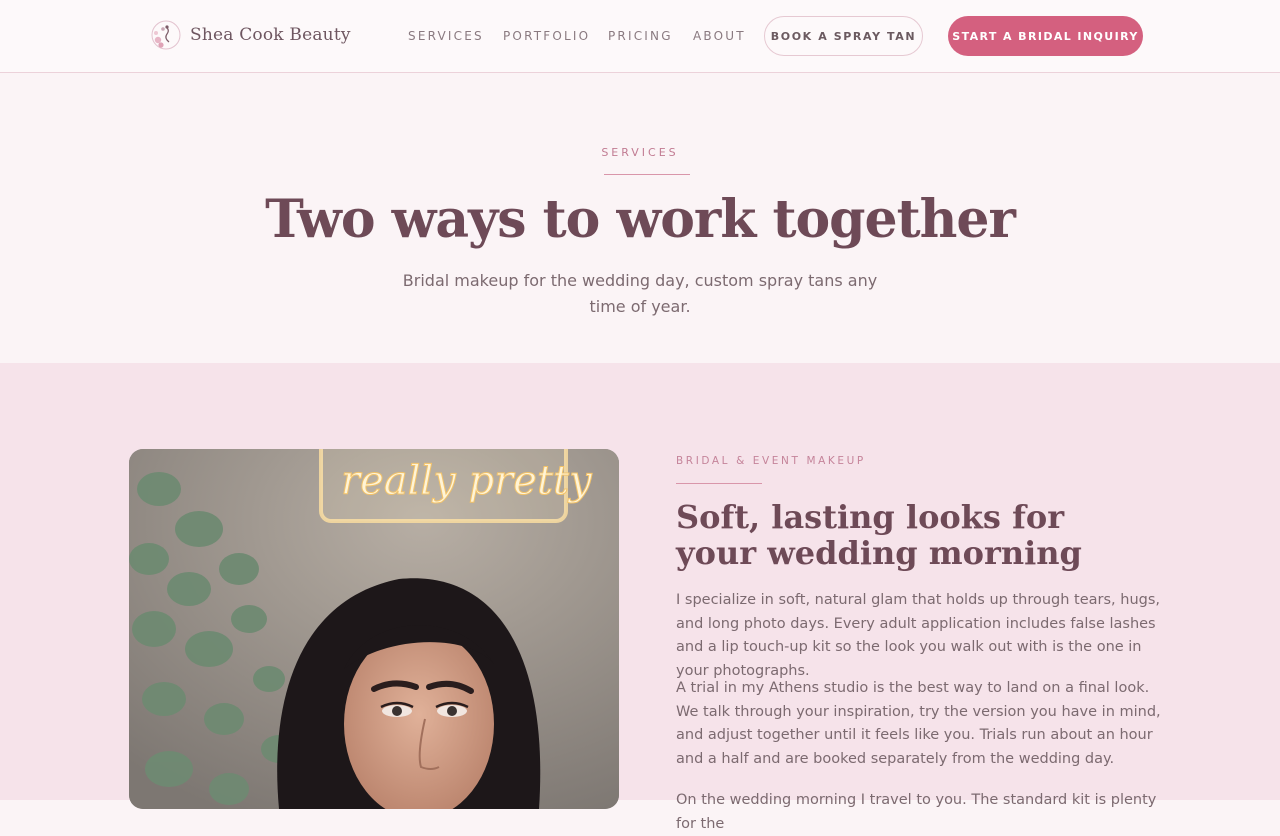 The image size is (1280, 836). I want to click on service-divider, so click(719, 483).